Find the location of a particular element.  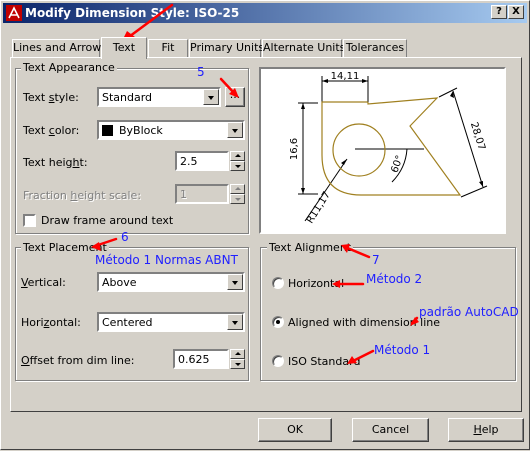

vertical-dropdown: Above is located at coordinates (171, 282).